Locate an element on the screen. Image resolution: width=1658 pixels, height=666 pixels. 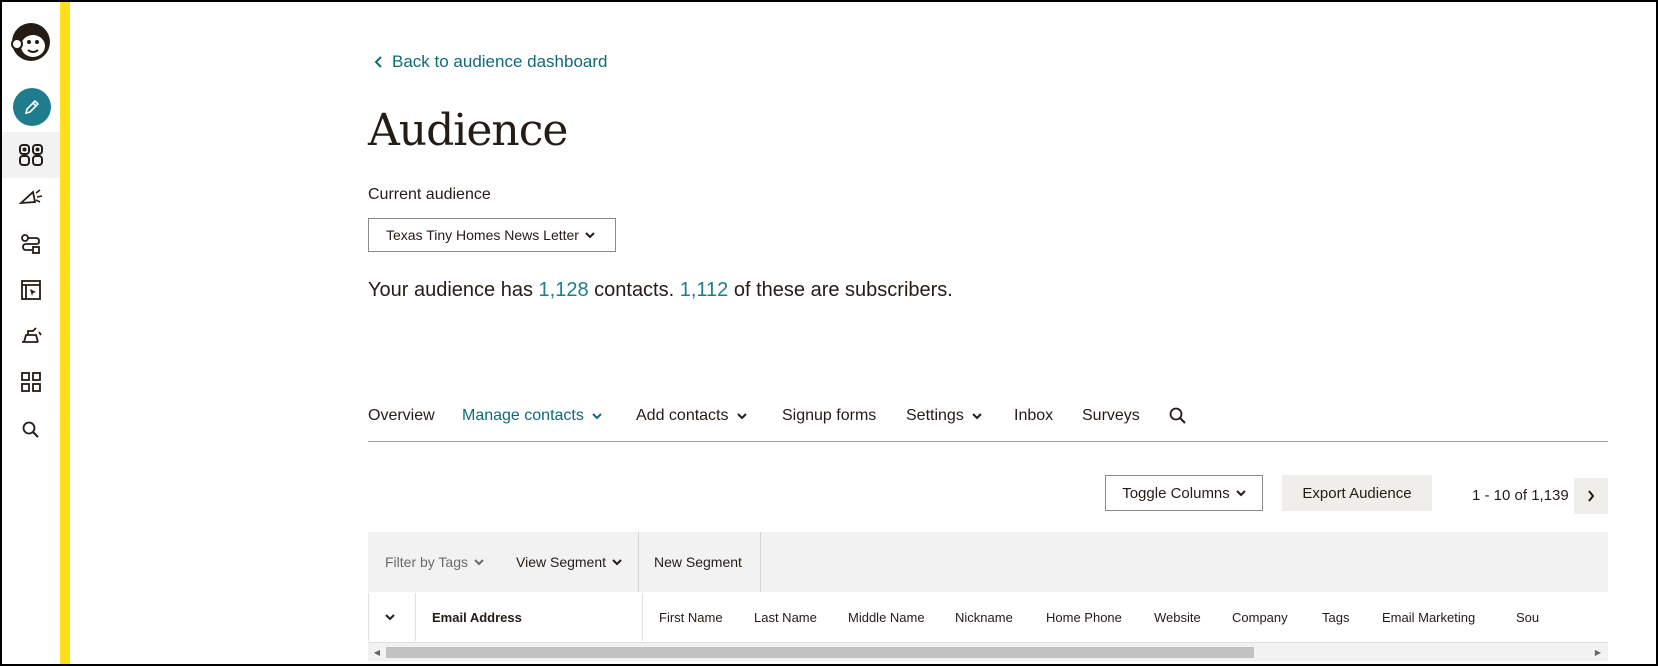
contacts-count: 1,128 is located at coordinates (564, 290).